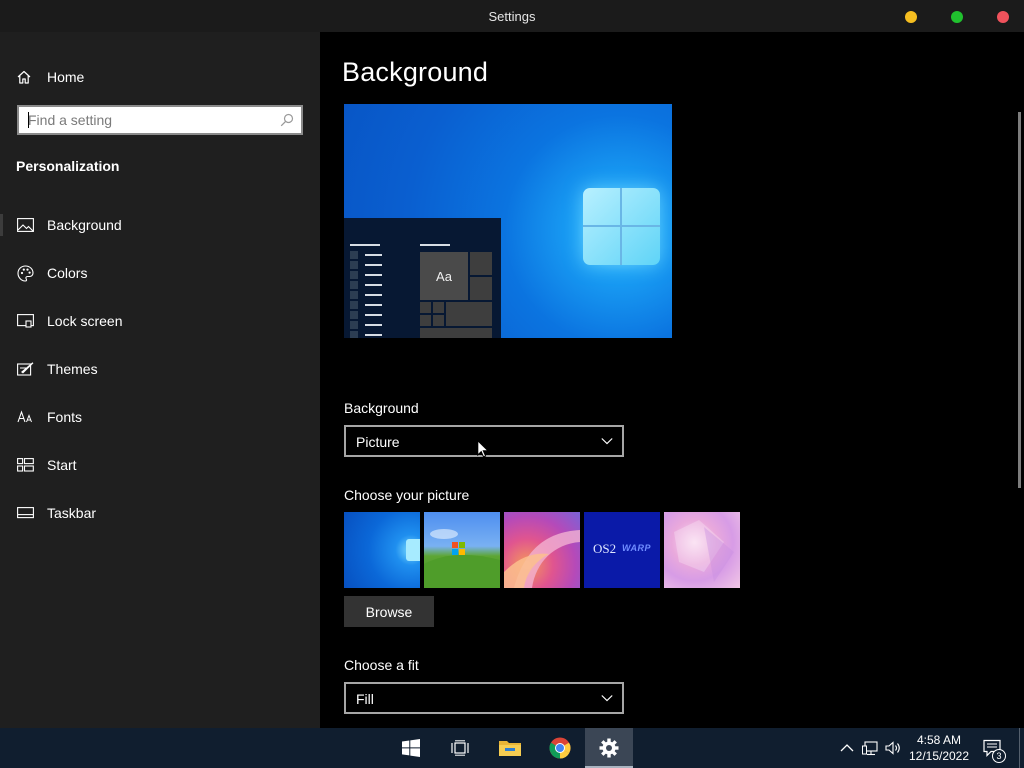 Image resolution: width=1024 pixels, height=768 pixels. Describe the element at coordinates (160, 321) in the screenshot. I see `sidebar-item-lock-screen: Lock screen` at that location.